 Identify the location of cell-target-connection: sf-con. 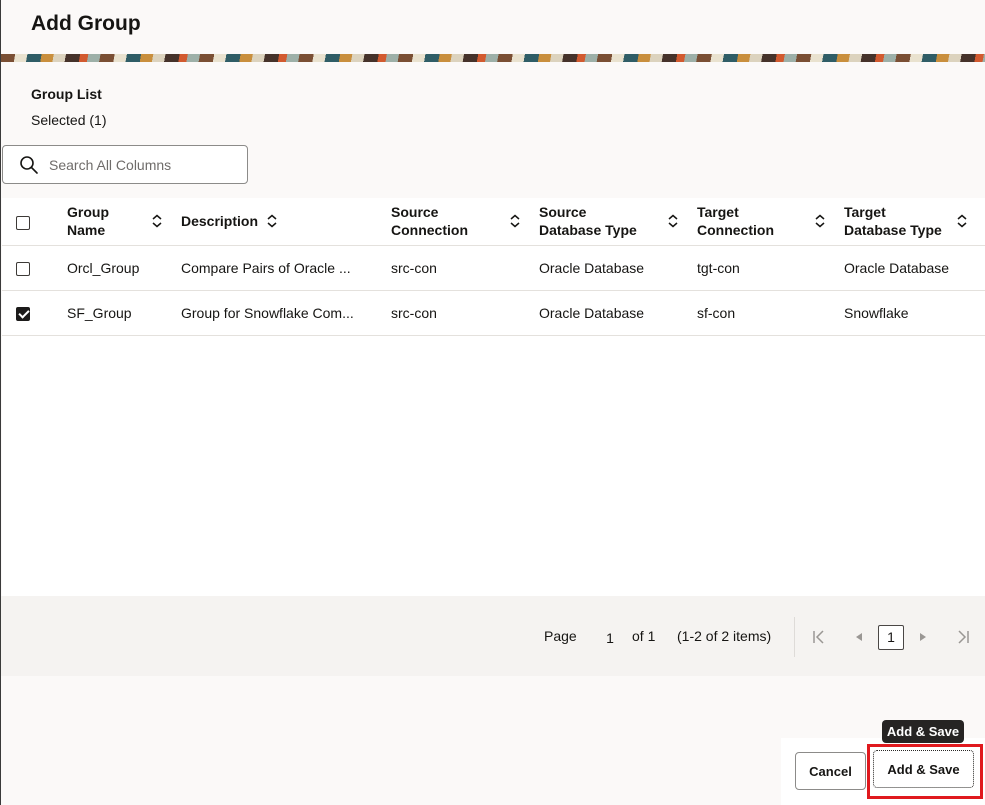
(716, 312).